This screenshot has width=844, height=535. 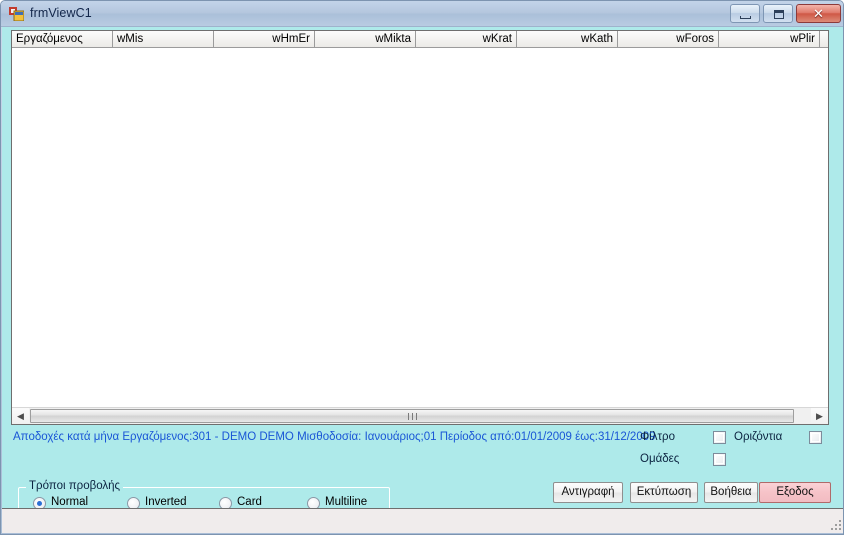 I want to click on minimize-icon, so click(x=745, y=17).